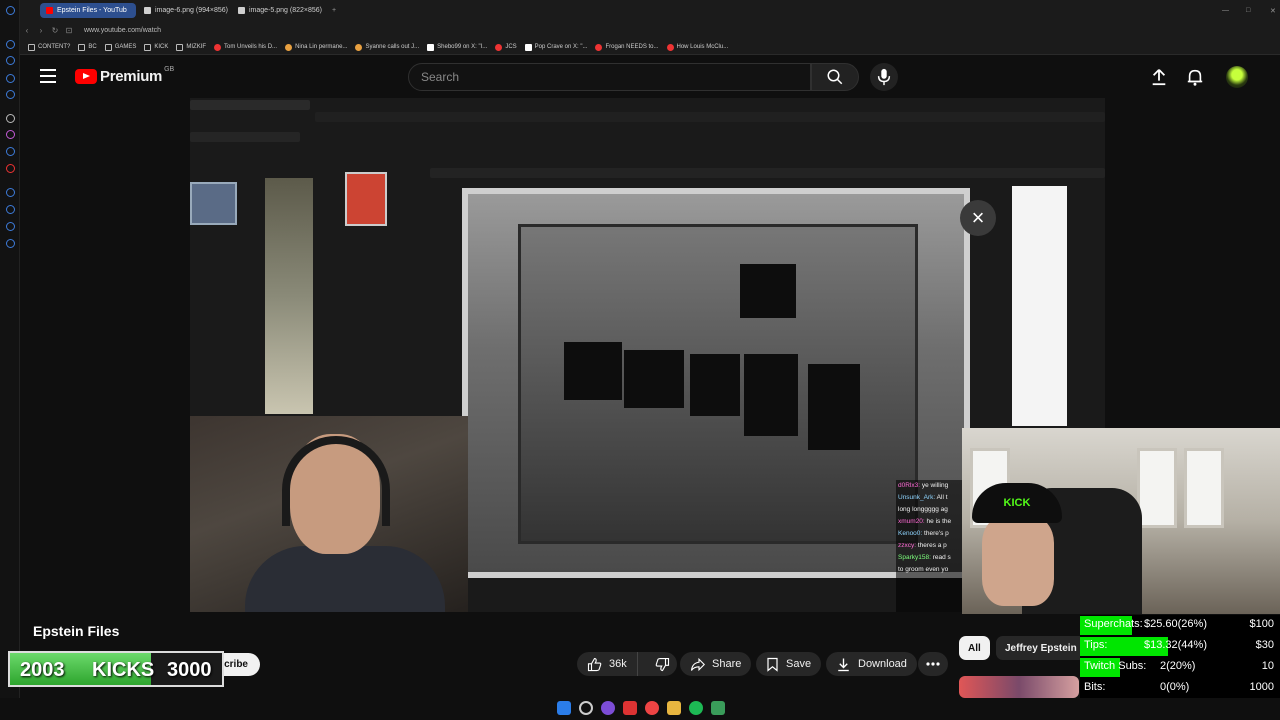 The width and height of the screenshot is (1280, 720). I want to click on stream-goal-row: Bits: 0(0%) 1000, so click(1180, 688).